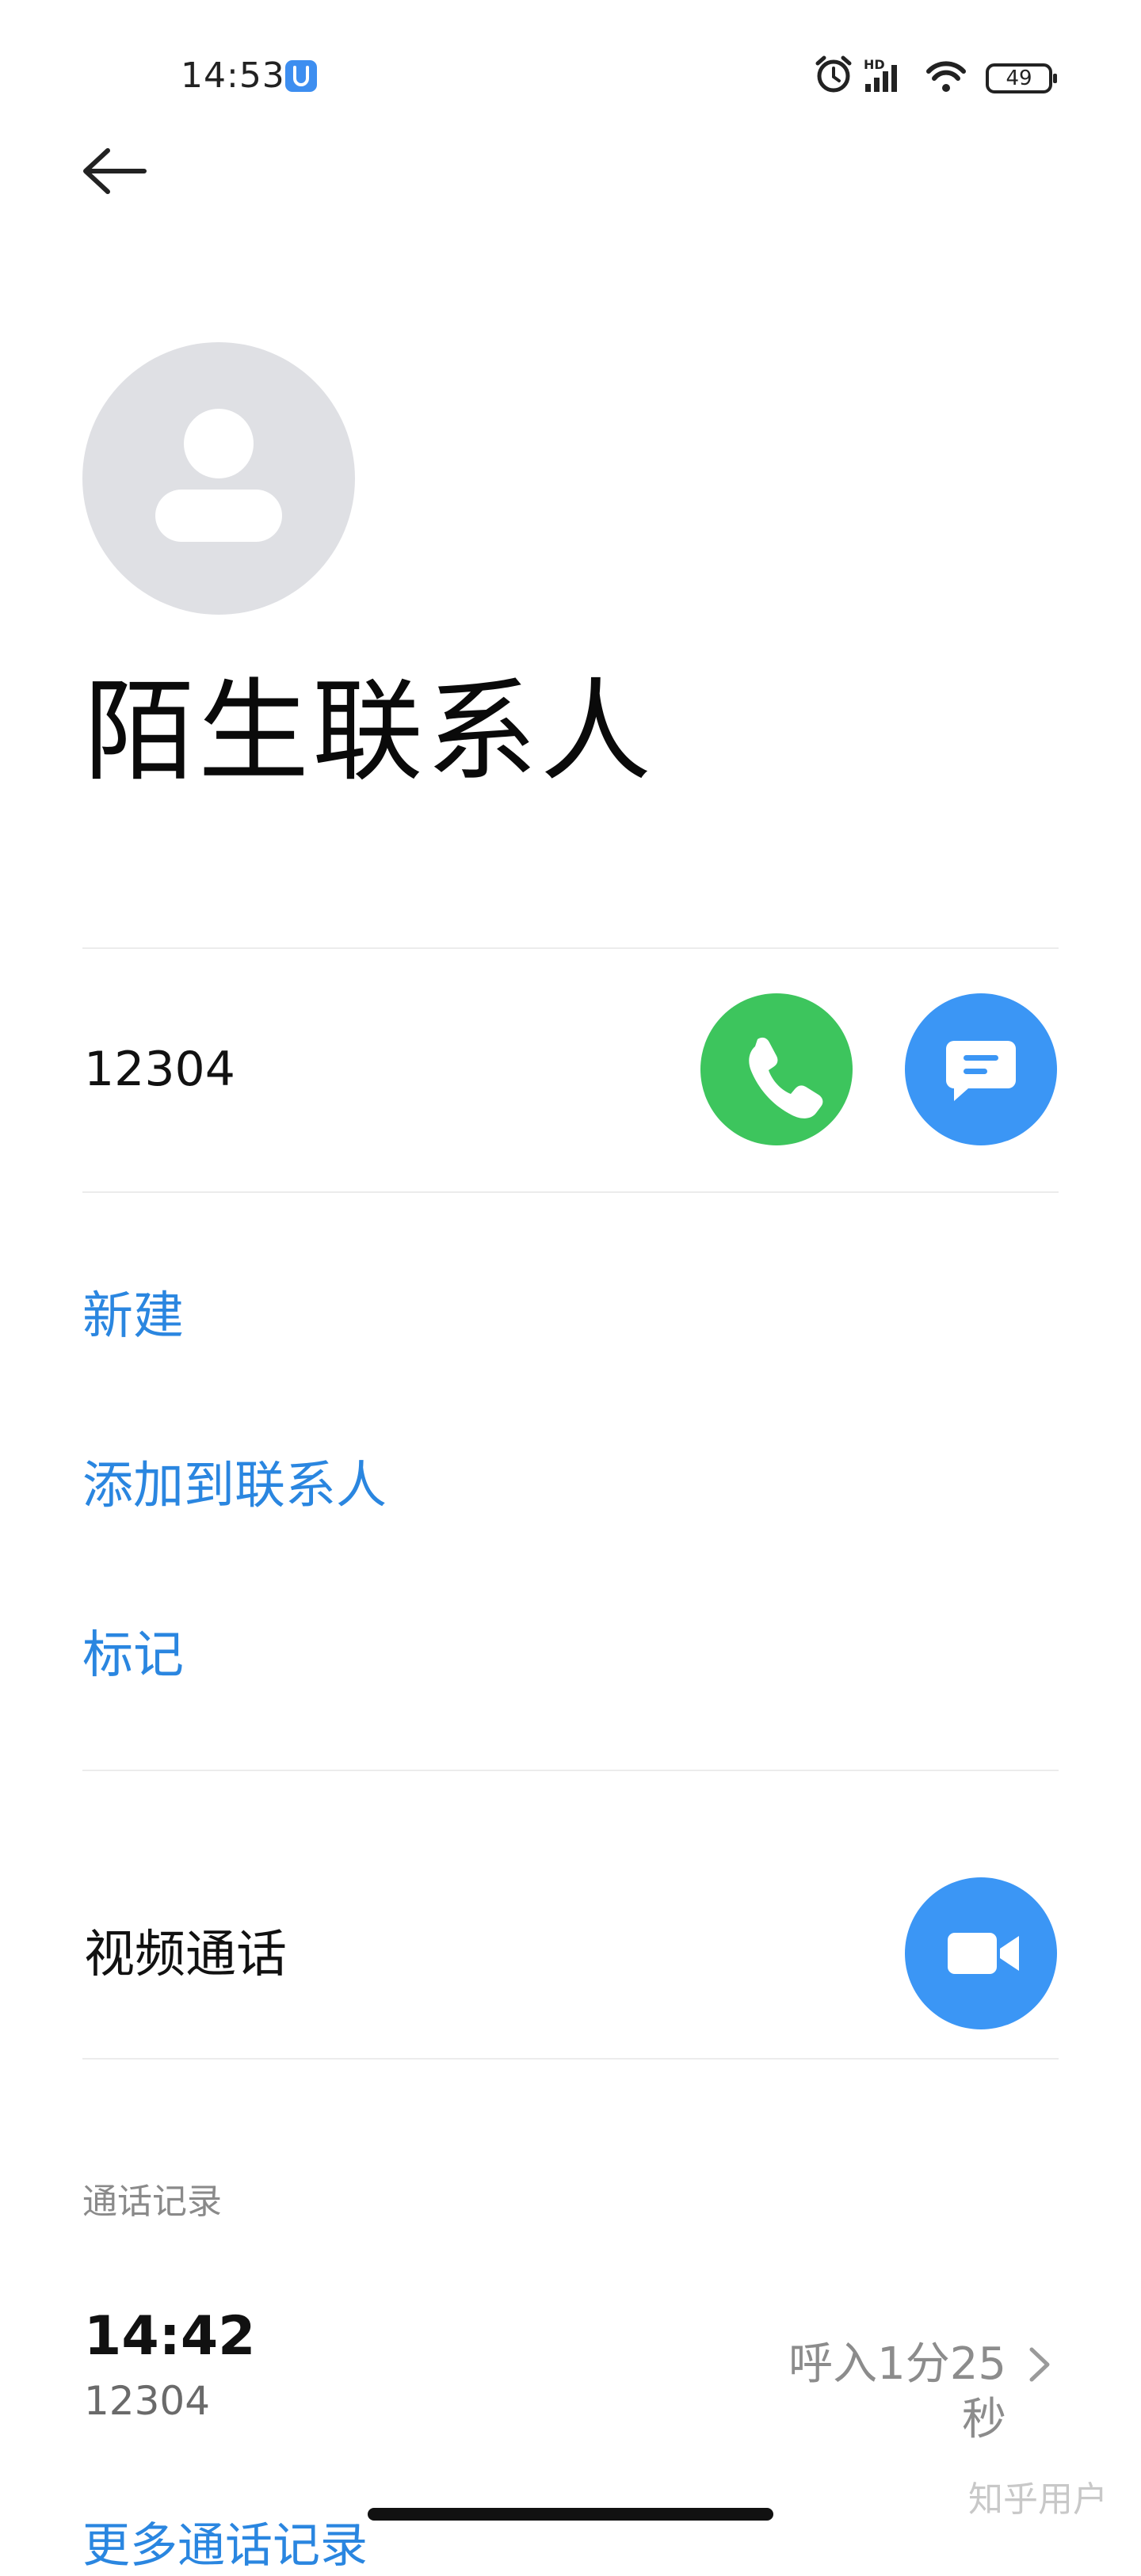  Describe the element at coordinates (369, 733) in the screenshot. I see `contact-name: 陌生联系人` at that location.